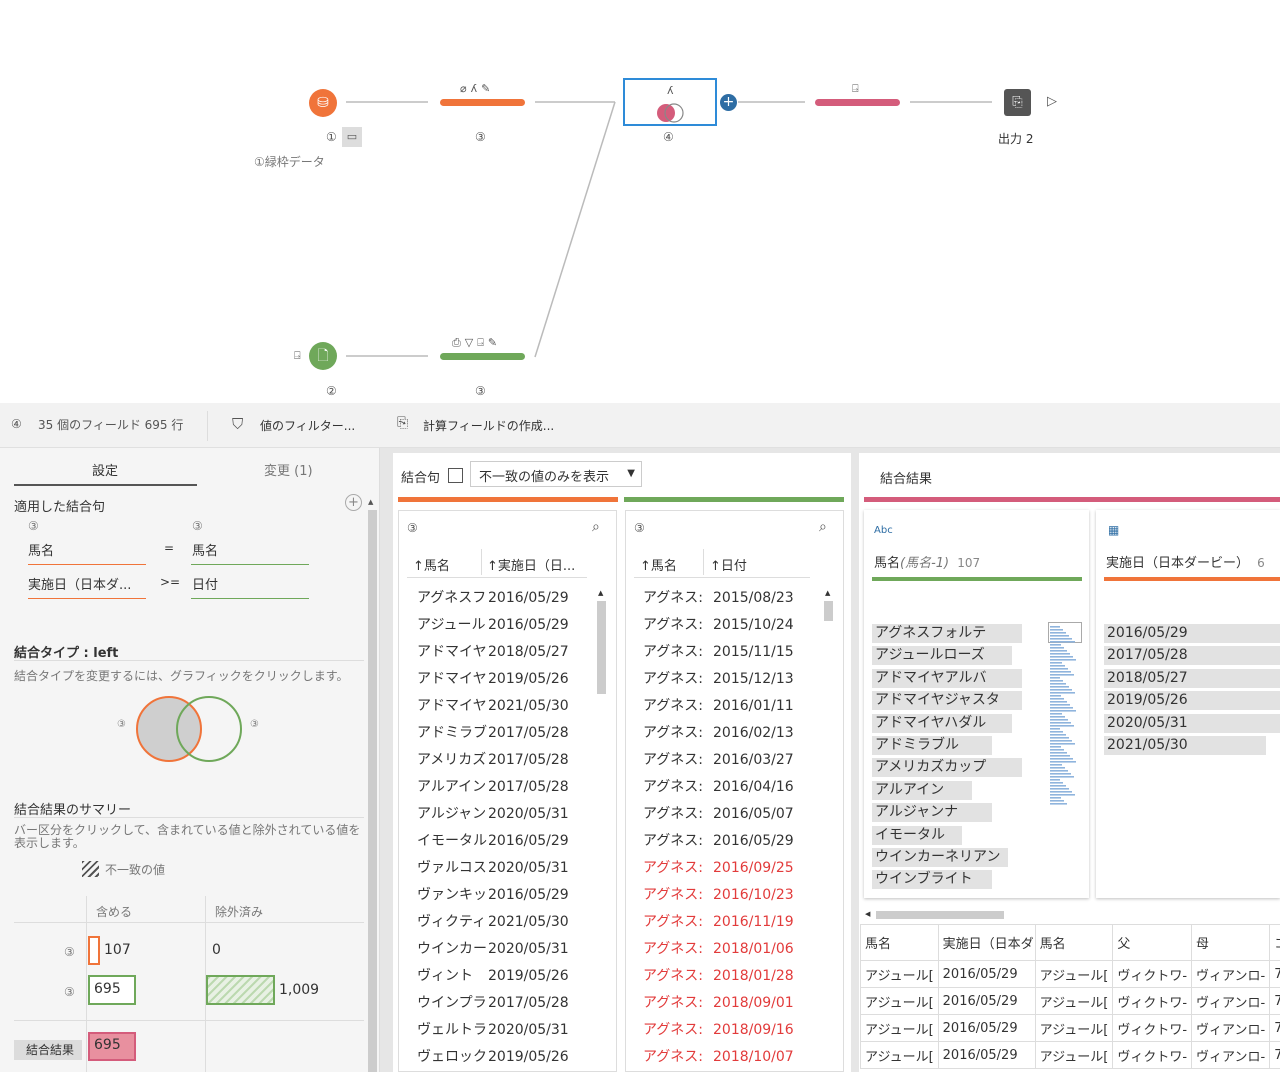 This screenshot has width=1280, height=1072. I want to click on list-item: ヴィント, so click(452, 976).